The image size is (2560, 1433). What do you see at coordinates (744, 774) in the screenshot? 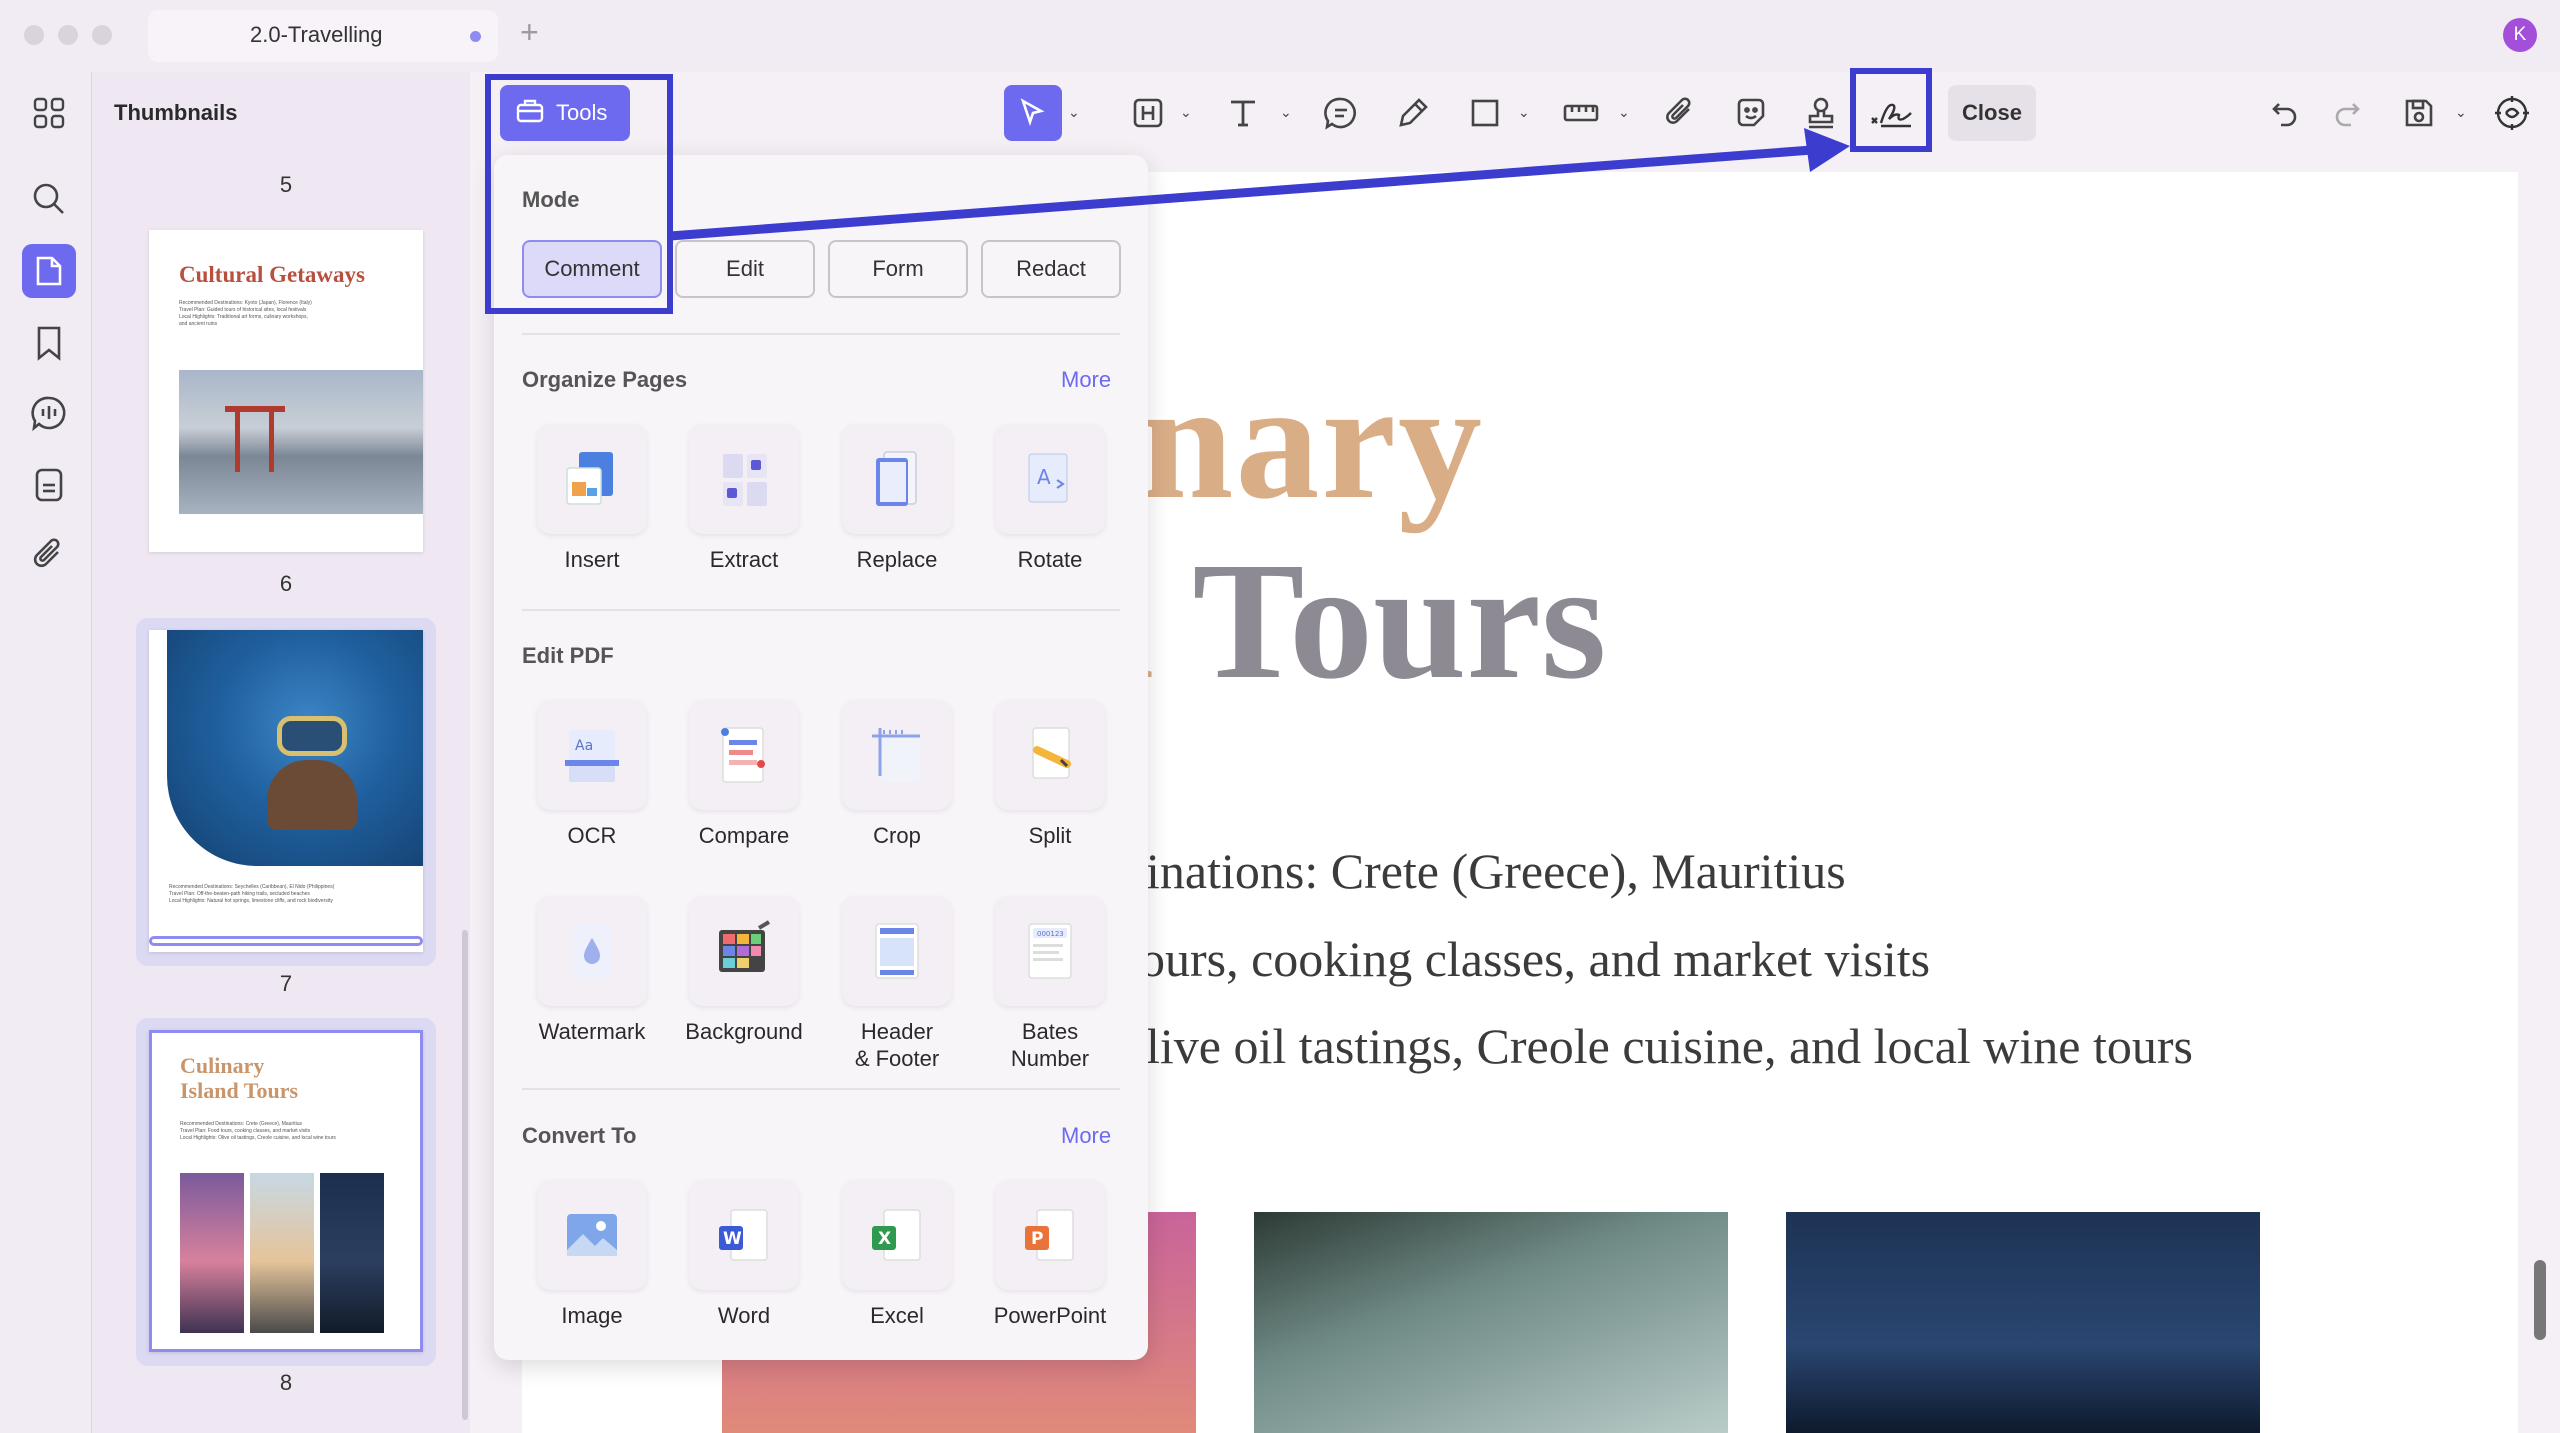
I see `compare-tool: Compare` at bounding box center [744, 774].